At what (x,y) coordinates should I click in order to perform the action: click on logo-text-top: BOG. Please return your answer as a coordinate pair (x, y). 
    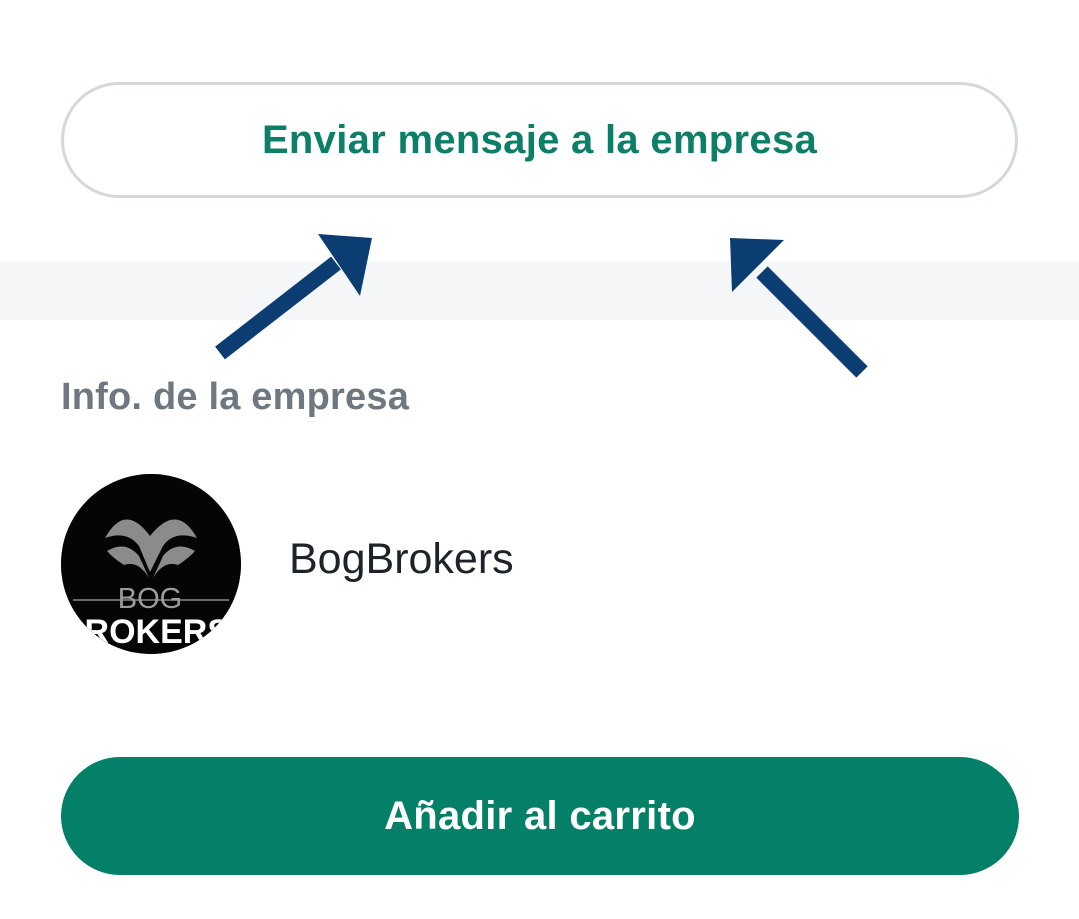
    Looking at the image, I should click on (150, 599).